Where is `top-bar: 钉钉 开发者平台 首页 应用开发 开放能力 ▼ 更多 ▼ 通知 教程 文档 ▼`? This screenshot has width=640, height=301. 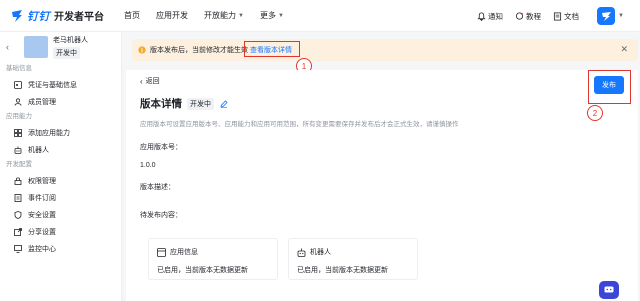 top-bar: 钉钉 开发者平台 首页 应用开发 开放能力 ▼ 更多 ▼ 通知 教程 文档 ▼ is located at coordinates (320, 16).